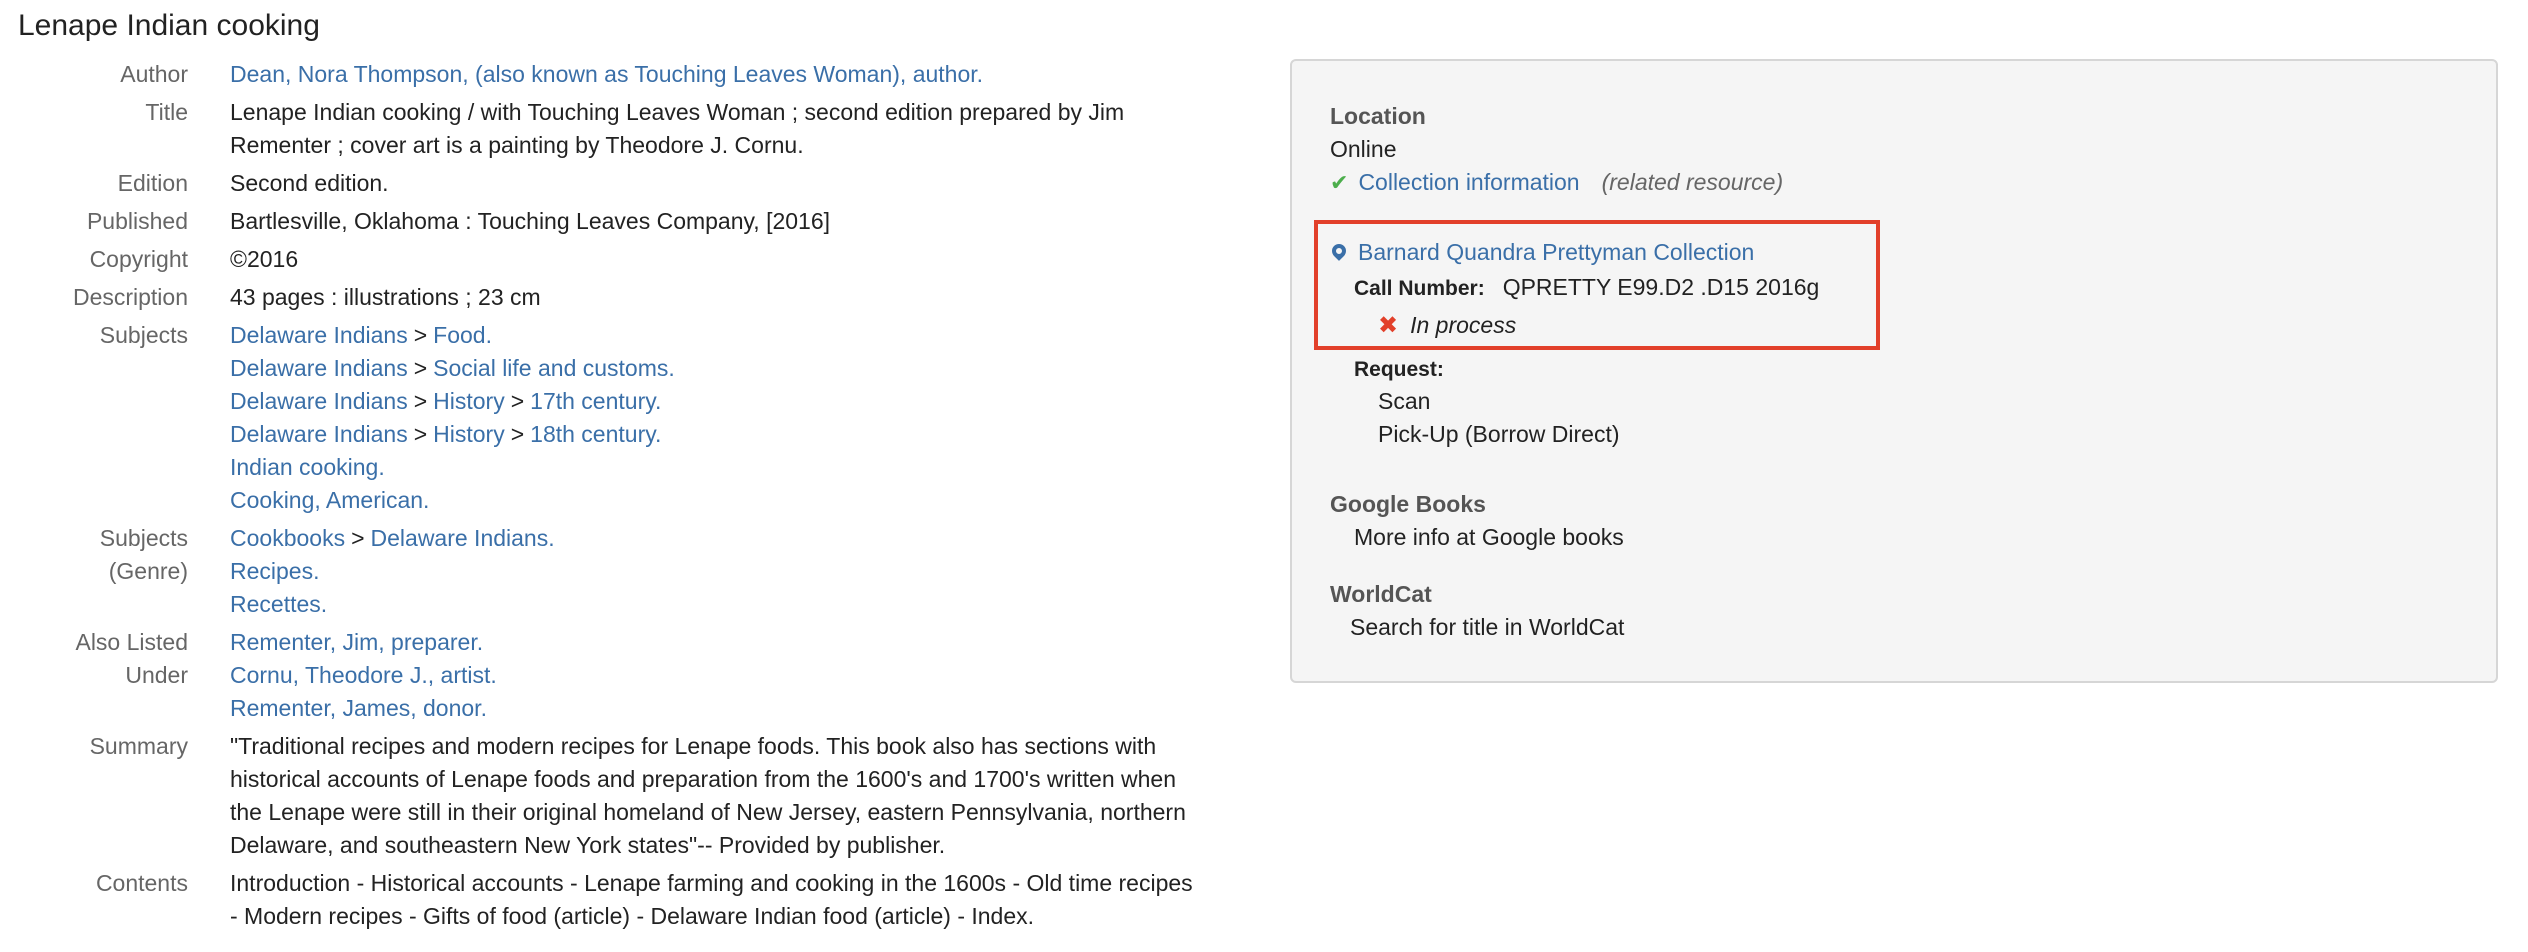  I want to click on genre-link: Cookbooks, so click(287, 538).